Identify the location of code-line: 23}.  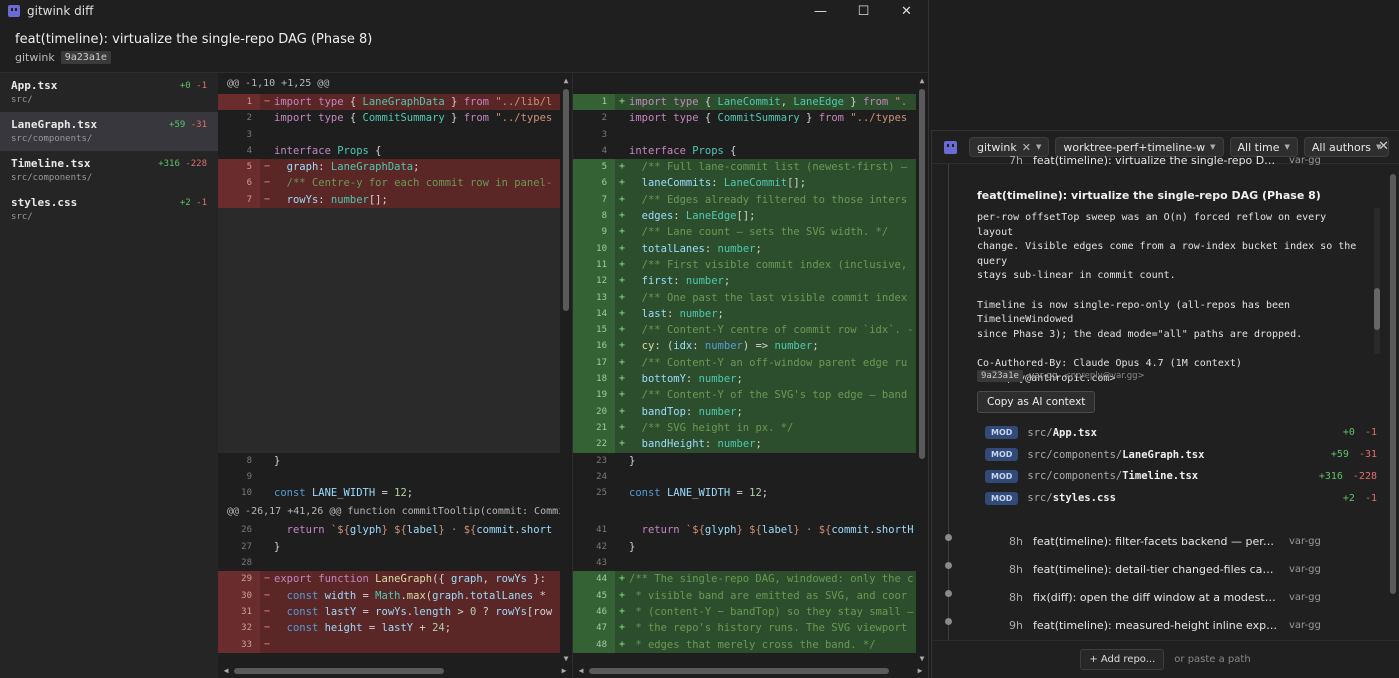
(616, 460).